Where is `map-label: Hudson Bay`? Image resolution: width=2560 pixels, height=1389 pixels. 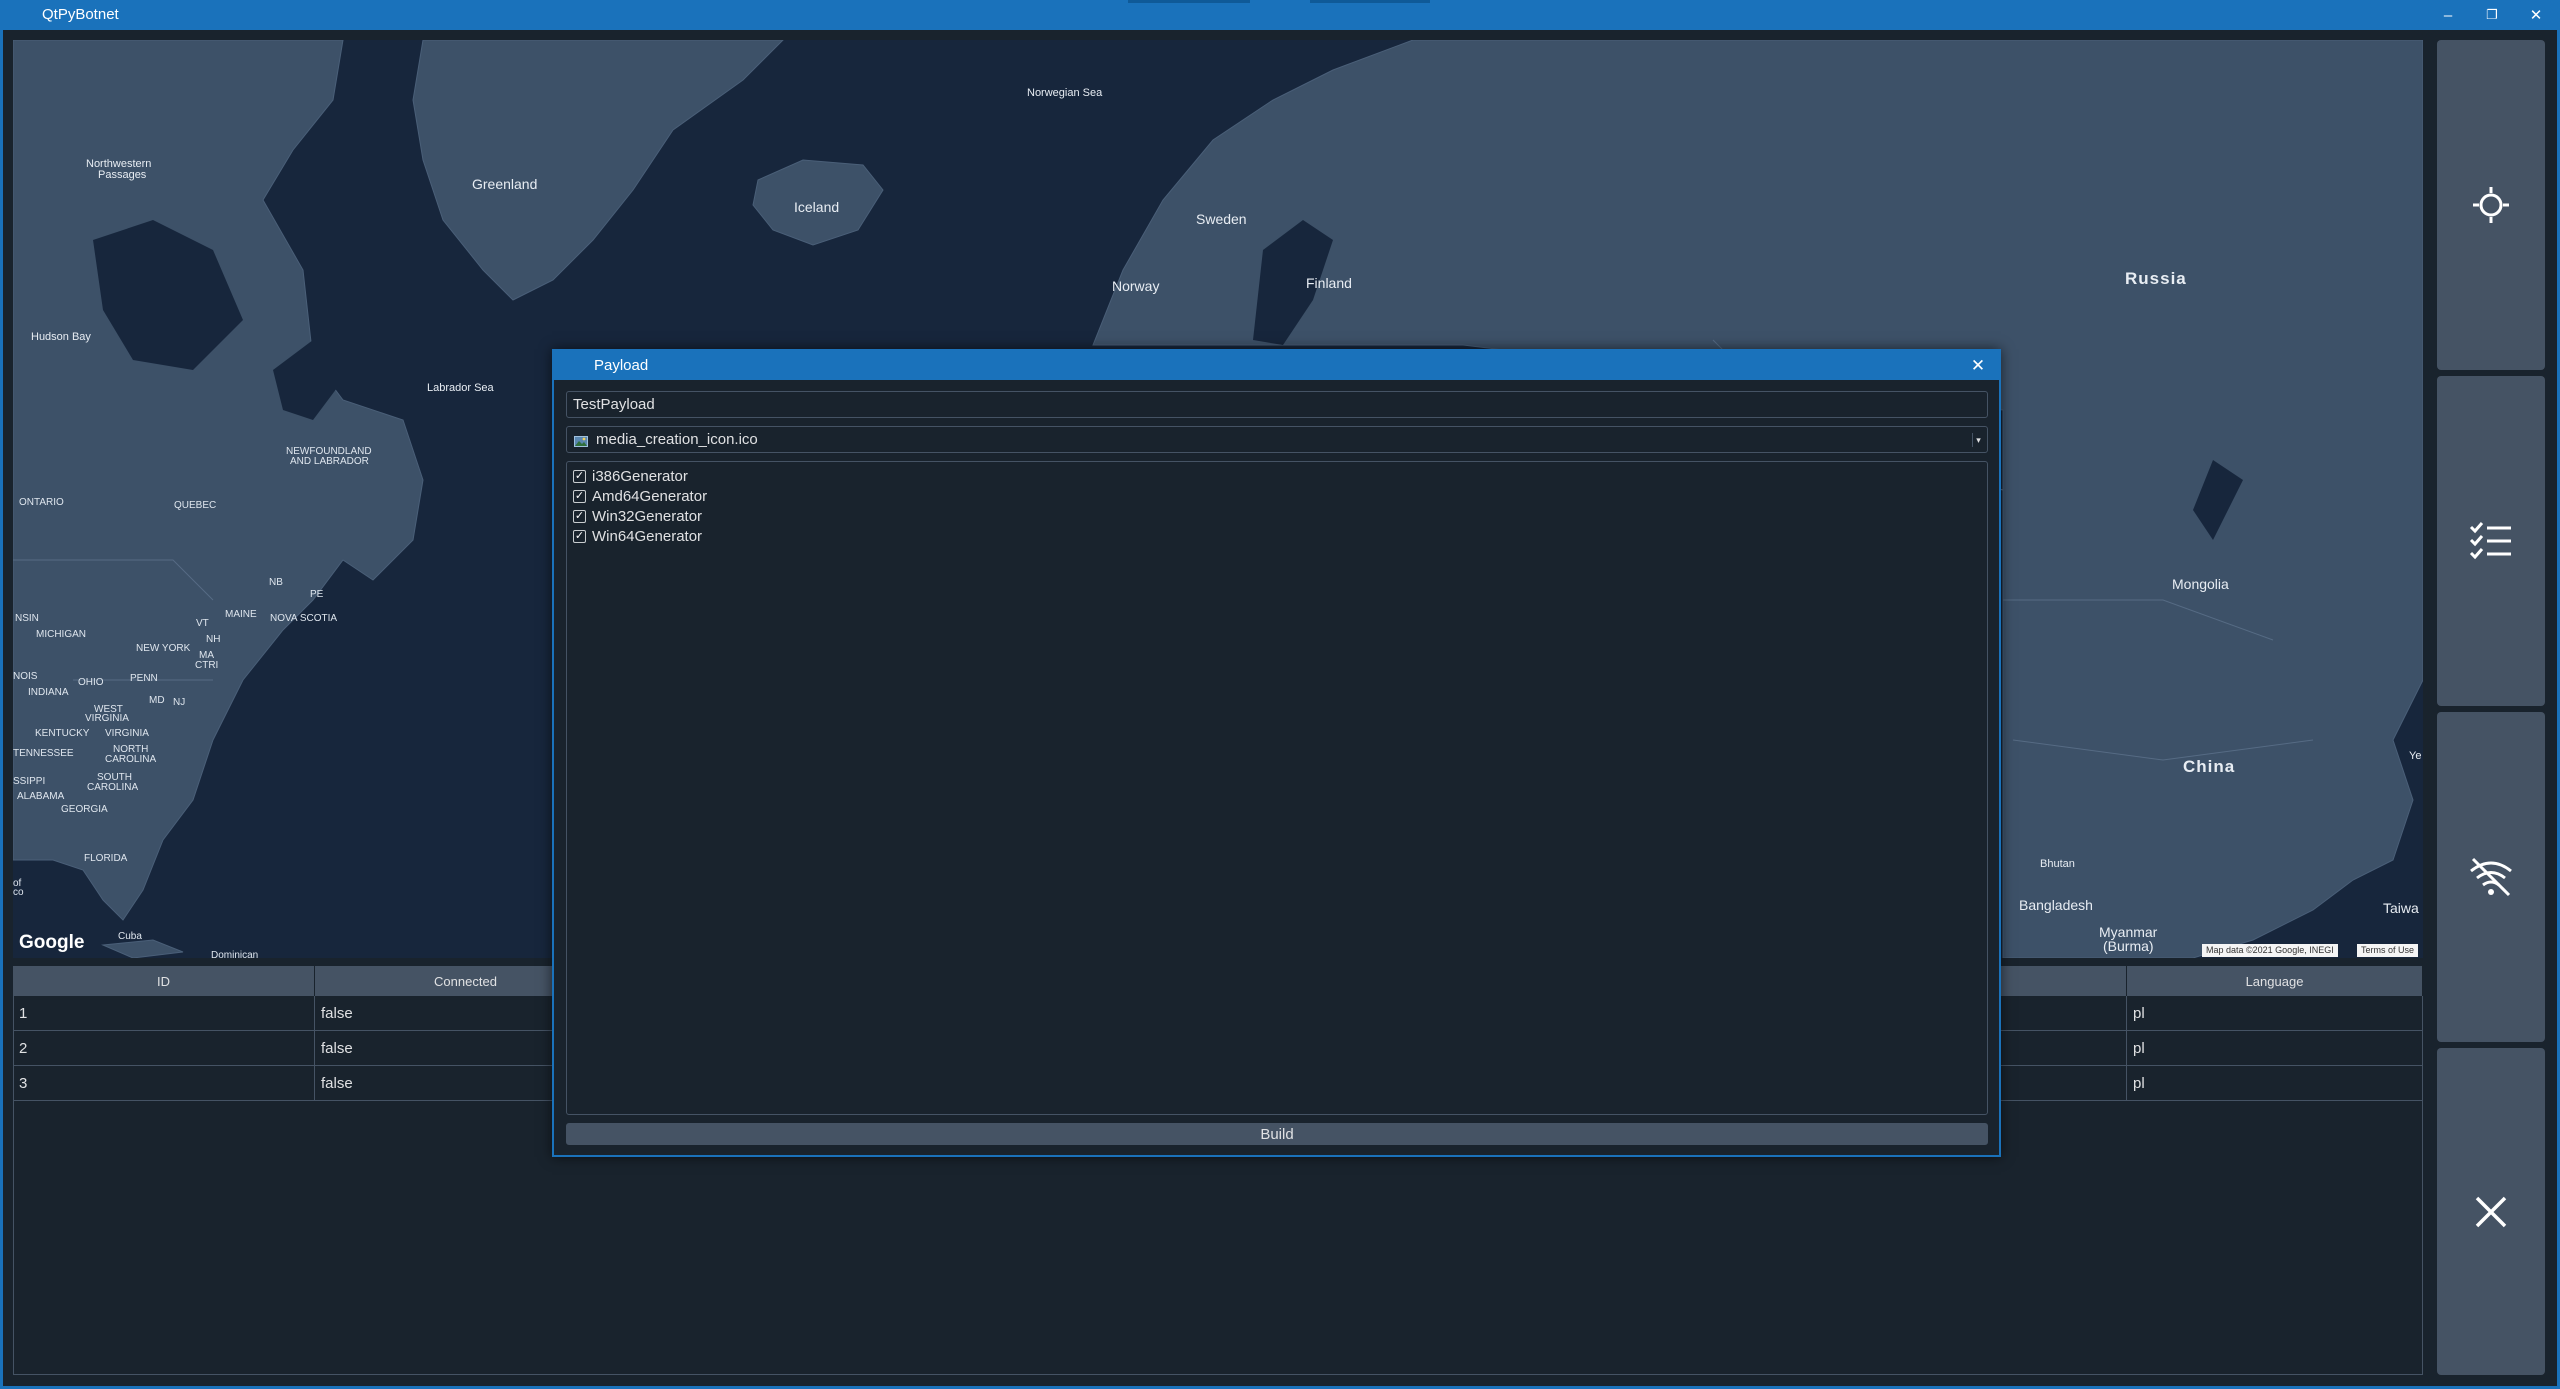
map-label: Hudson Bay is located at coordinates (61, 337).